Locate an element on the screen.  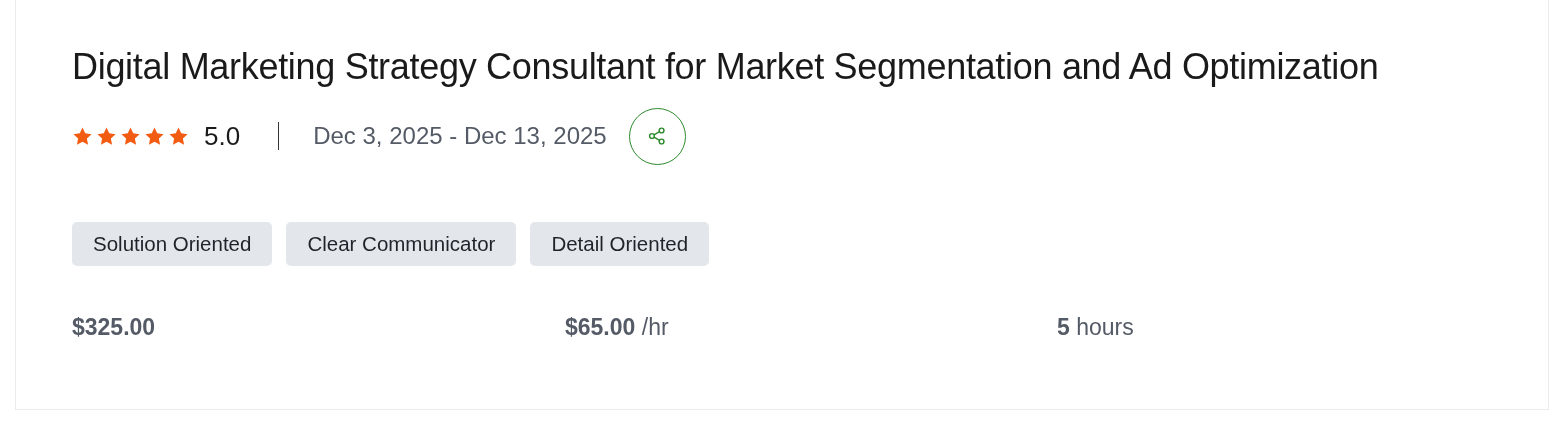
job-title: Digital Marketing Strategy Consultant for Market Segmentation and Ad Optimization is located at coordinates (726, 67).